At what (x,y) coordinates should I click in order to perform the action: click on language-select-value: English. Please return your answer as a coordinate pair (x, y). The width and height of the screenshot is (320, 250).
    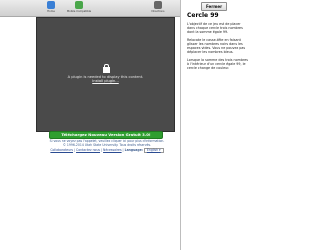
    Looking at the image, I should click on (152, 149).